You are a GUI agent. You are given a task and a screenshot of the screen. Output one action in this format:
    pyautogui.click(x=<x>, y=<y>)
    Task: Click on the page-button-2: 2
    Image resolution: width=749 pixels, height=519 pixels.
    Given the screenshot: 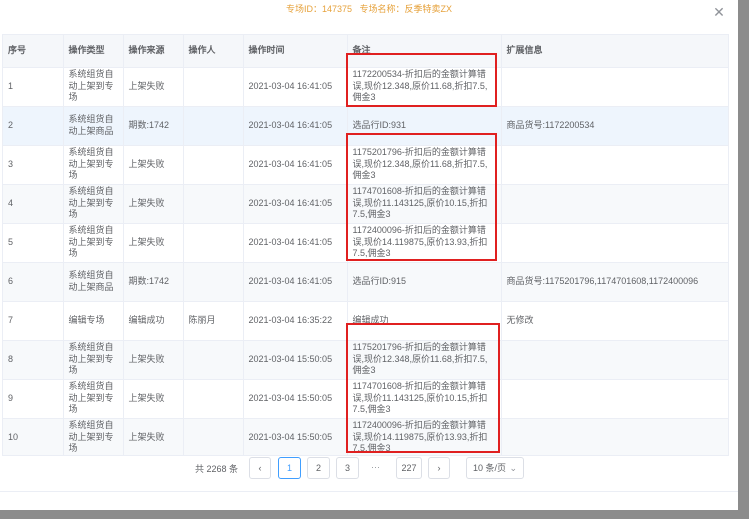 What is the action you would take?
    pyautogui.click(x=318, y=468)
    